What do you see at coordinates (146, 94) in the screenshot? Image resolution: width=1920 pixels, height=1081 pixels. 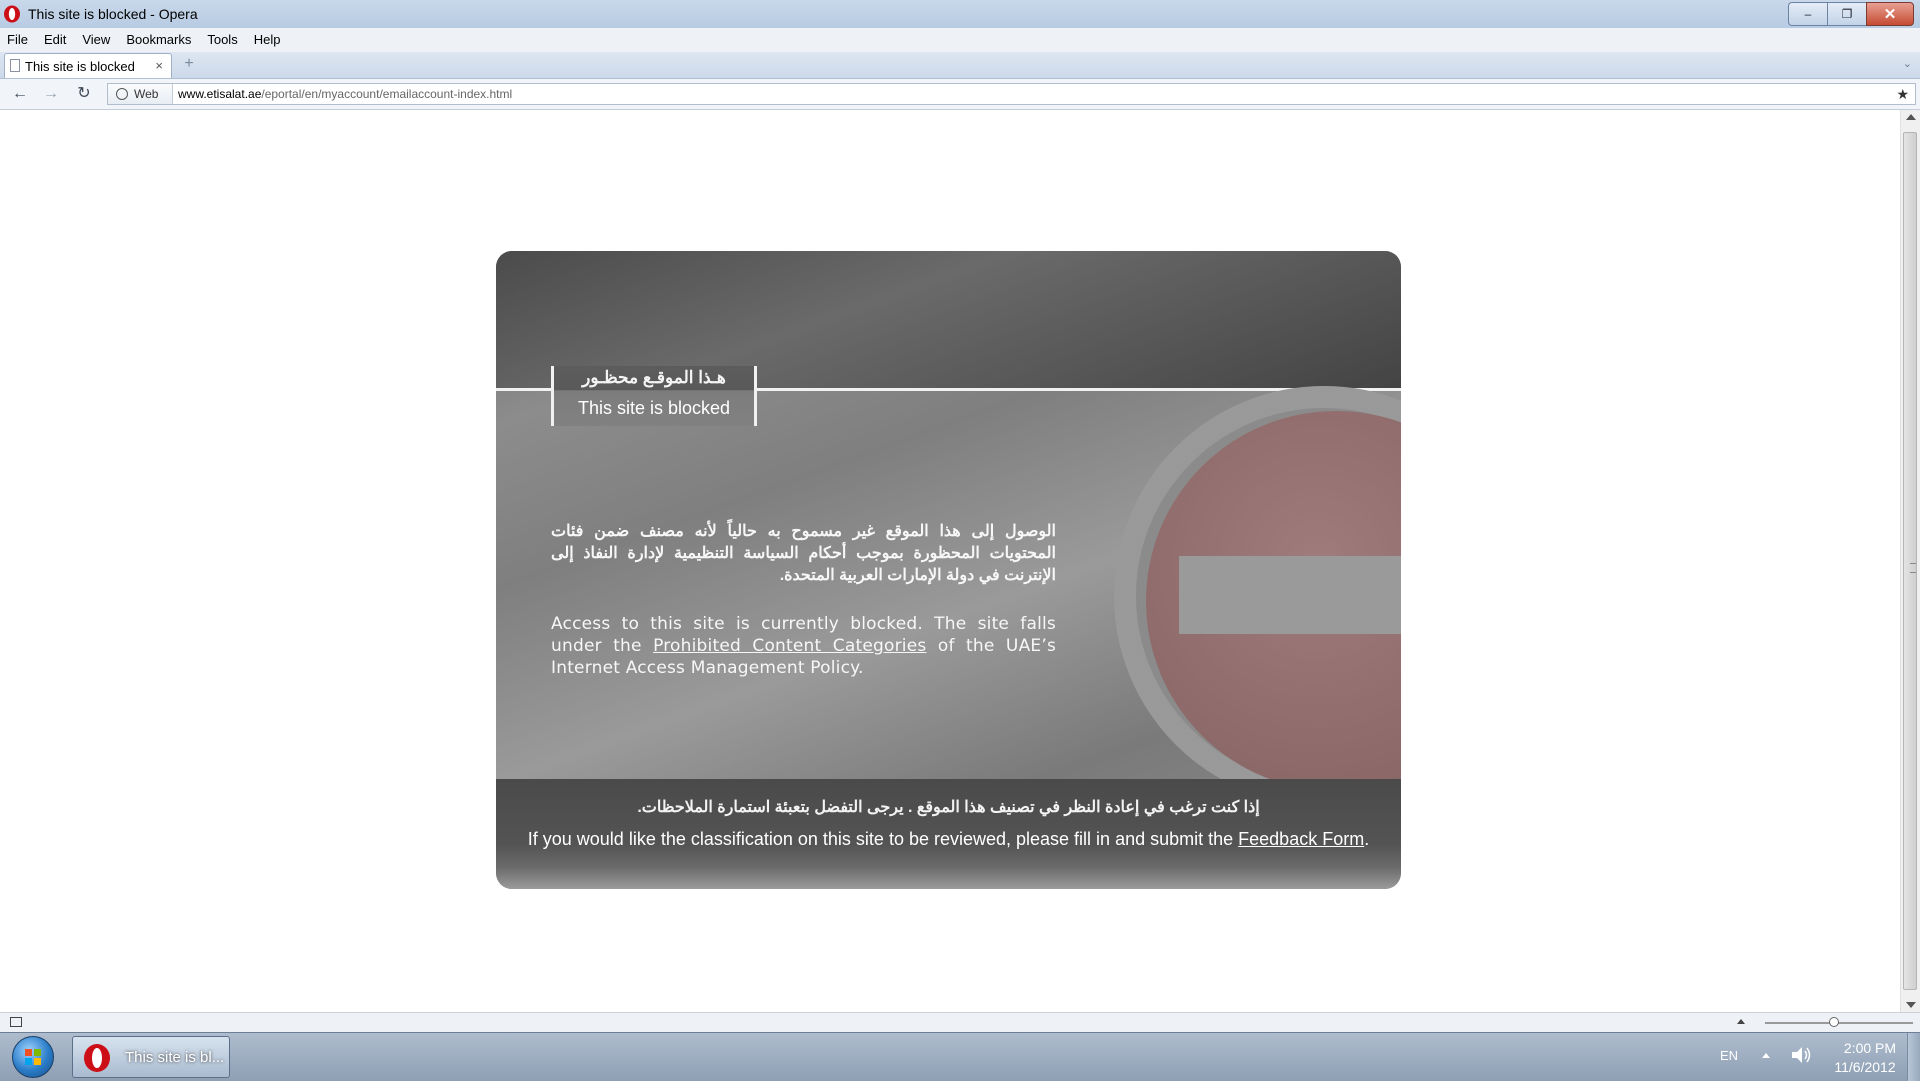 I see `web-label: Web` at bounding box center [146, 94].